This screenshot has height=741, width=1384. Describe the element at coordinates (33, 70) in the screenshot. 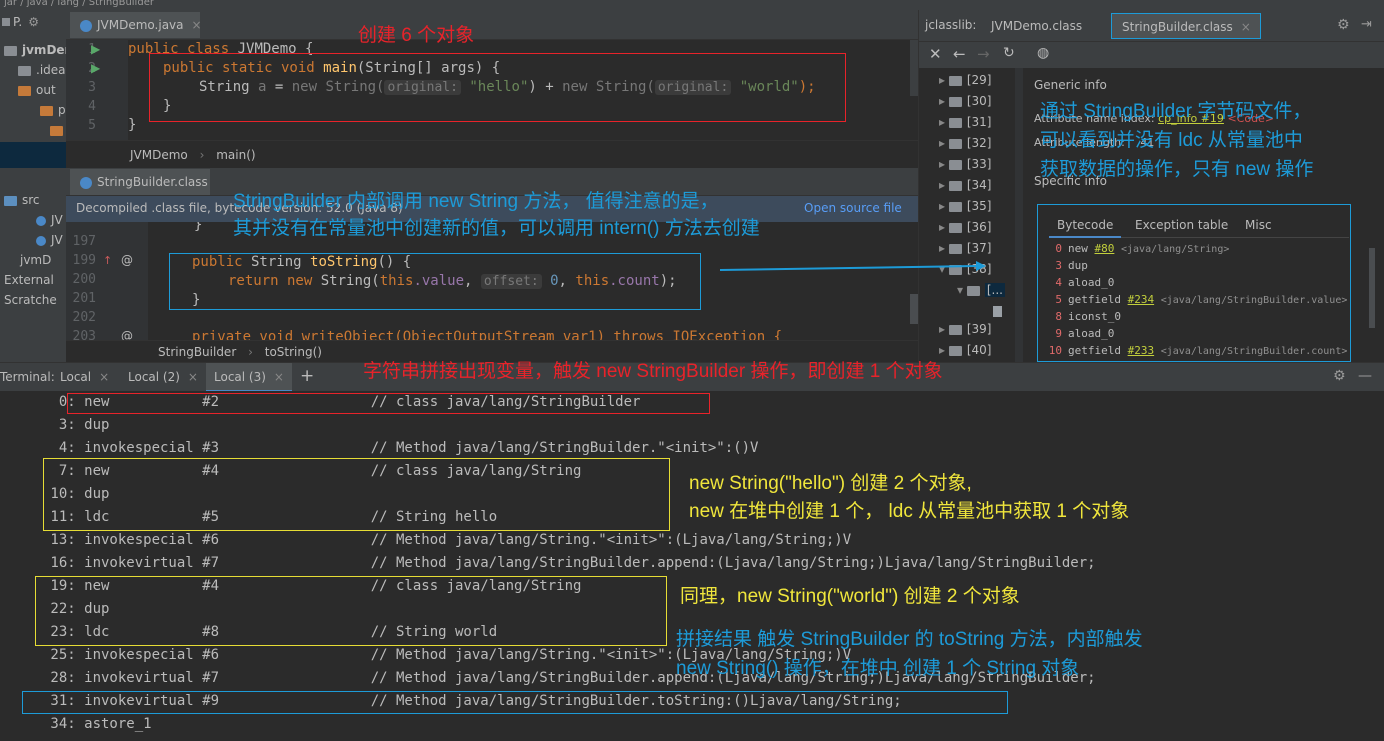

I see `project-item-idea: .idea` at that location.